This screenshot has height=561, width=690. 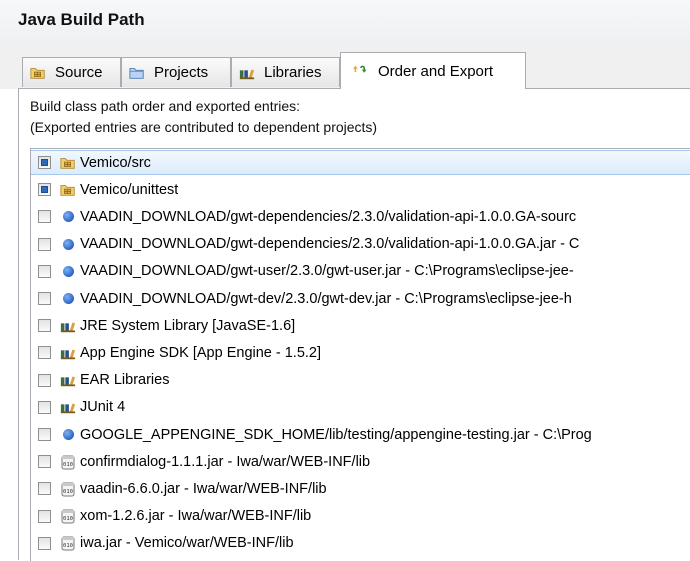 What do you see at coordinates (360, 543) in the screenshot?
I see `list-item: 010 iwa.jar - Vemico/war/WEB-INF/lib` at bounding box center [360, 543].